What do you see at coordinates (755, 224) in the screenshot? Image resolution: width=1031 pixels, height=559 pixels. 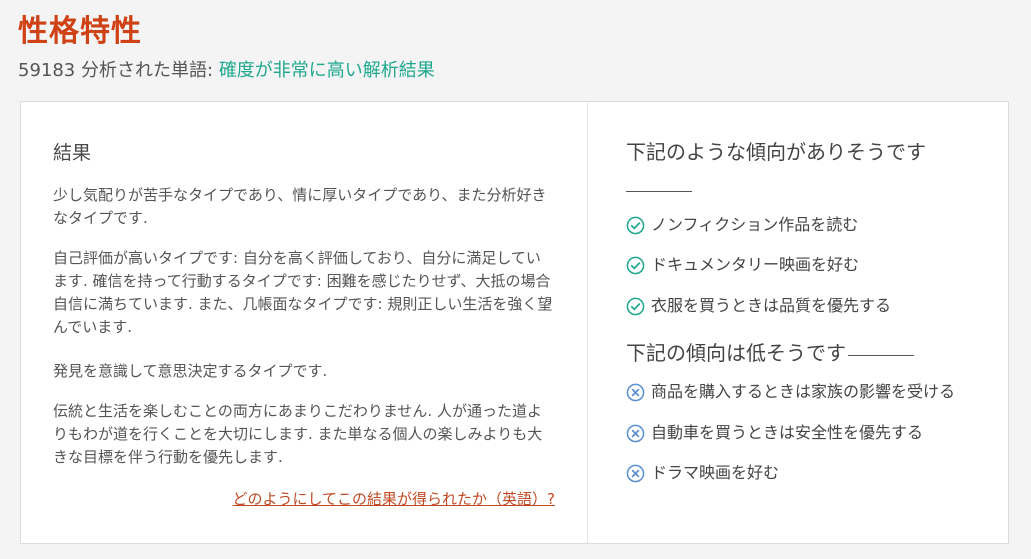 I see `likely-item-label: ノンフィクション作品を読む` at bounding box center [755, 224].